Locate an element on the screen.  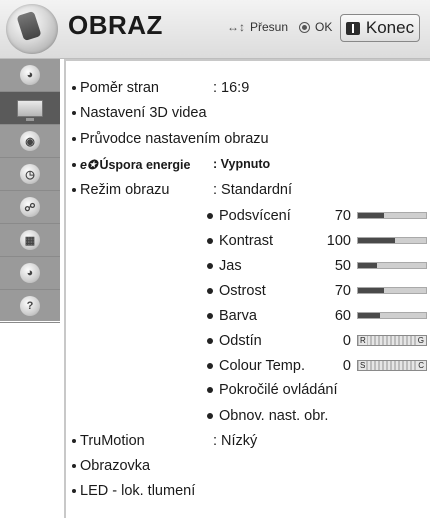
sidebar-item-satellite: ◕ is located at coordinates (30, 75).